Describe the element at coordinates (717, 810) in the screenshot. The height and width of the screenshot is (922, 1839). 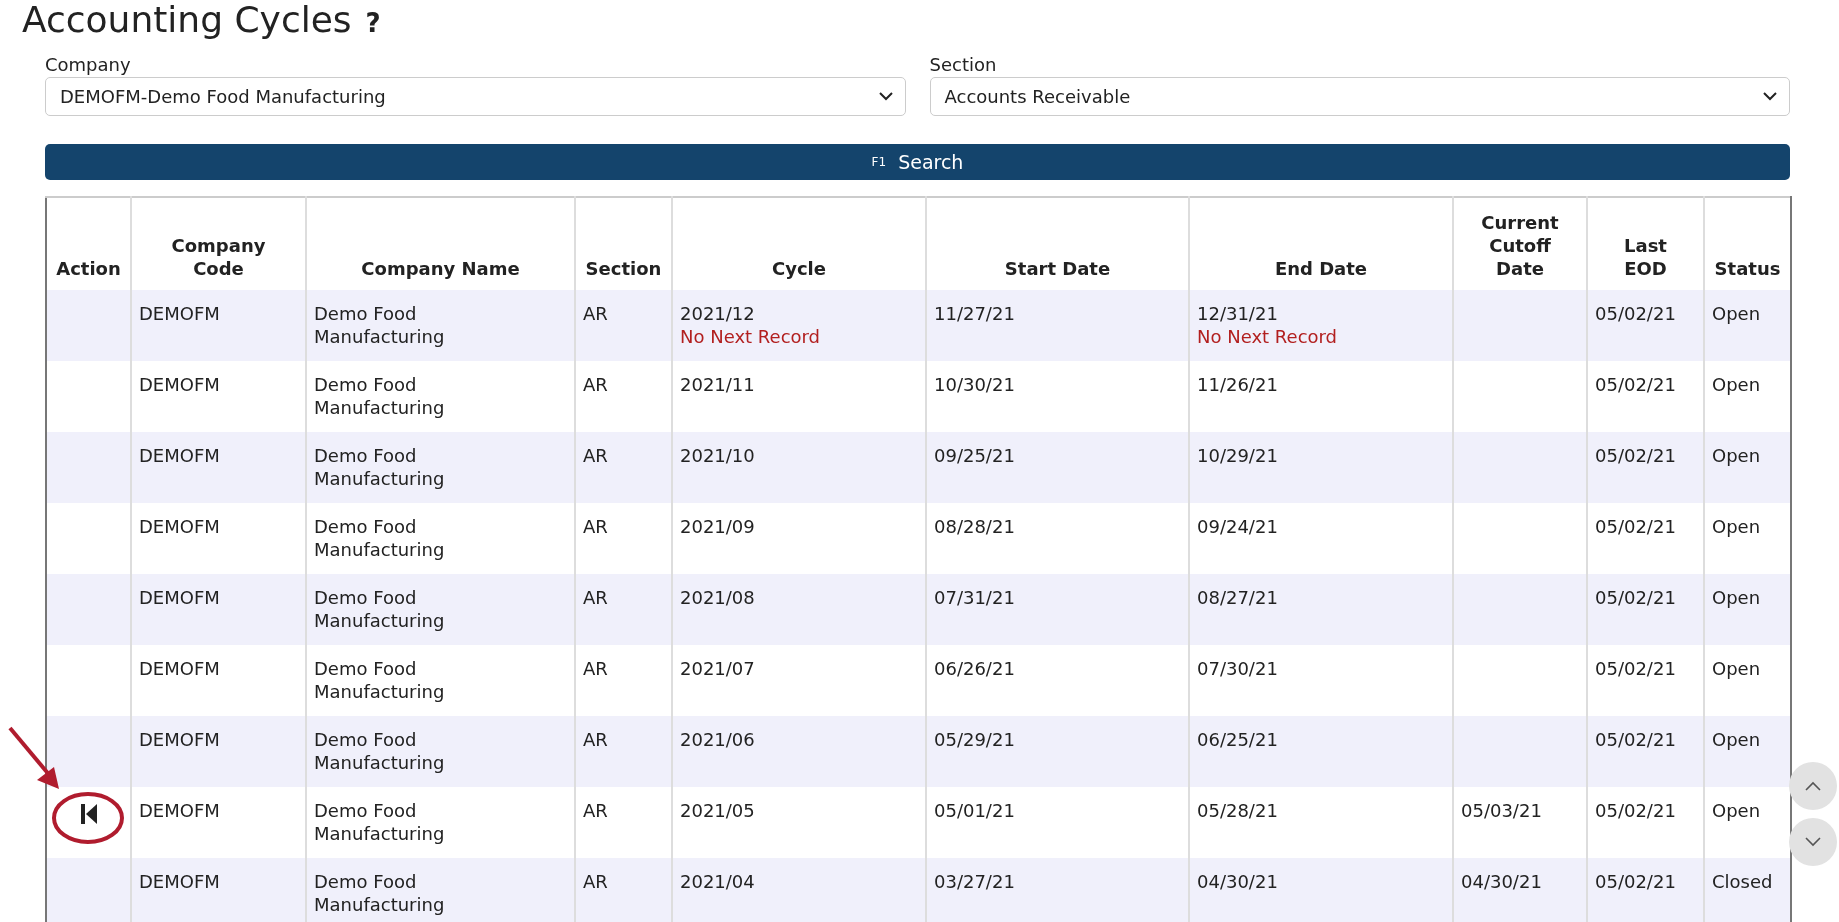
I see `table-cell: 2021/05` at that location.